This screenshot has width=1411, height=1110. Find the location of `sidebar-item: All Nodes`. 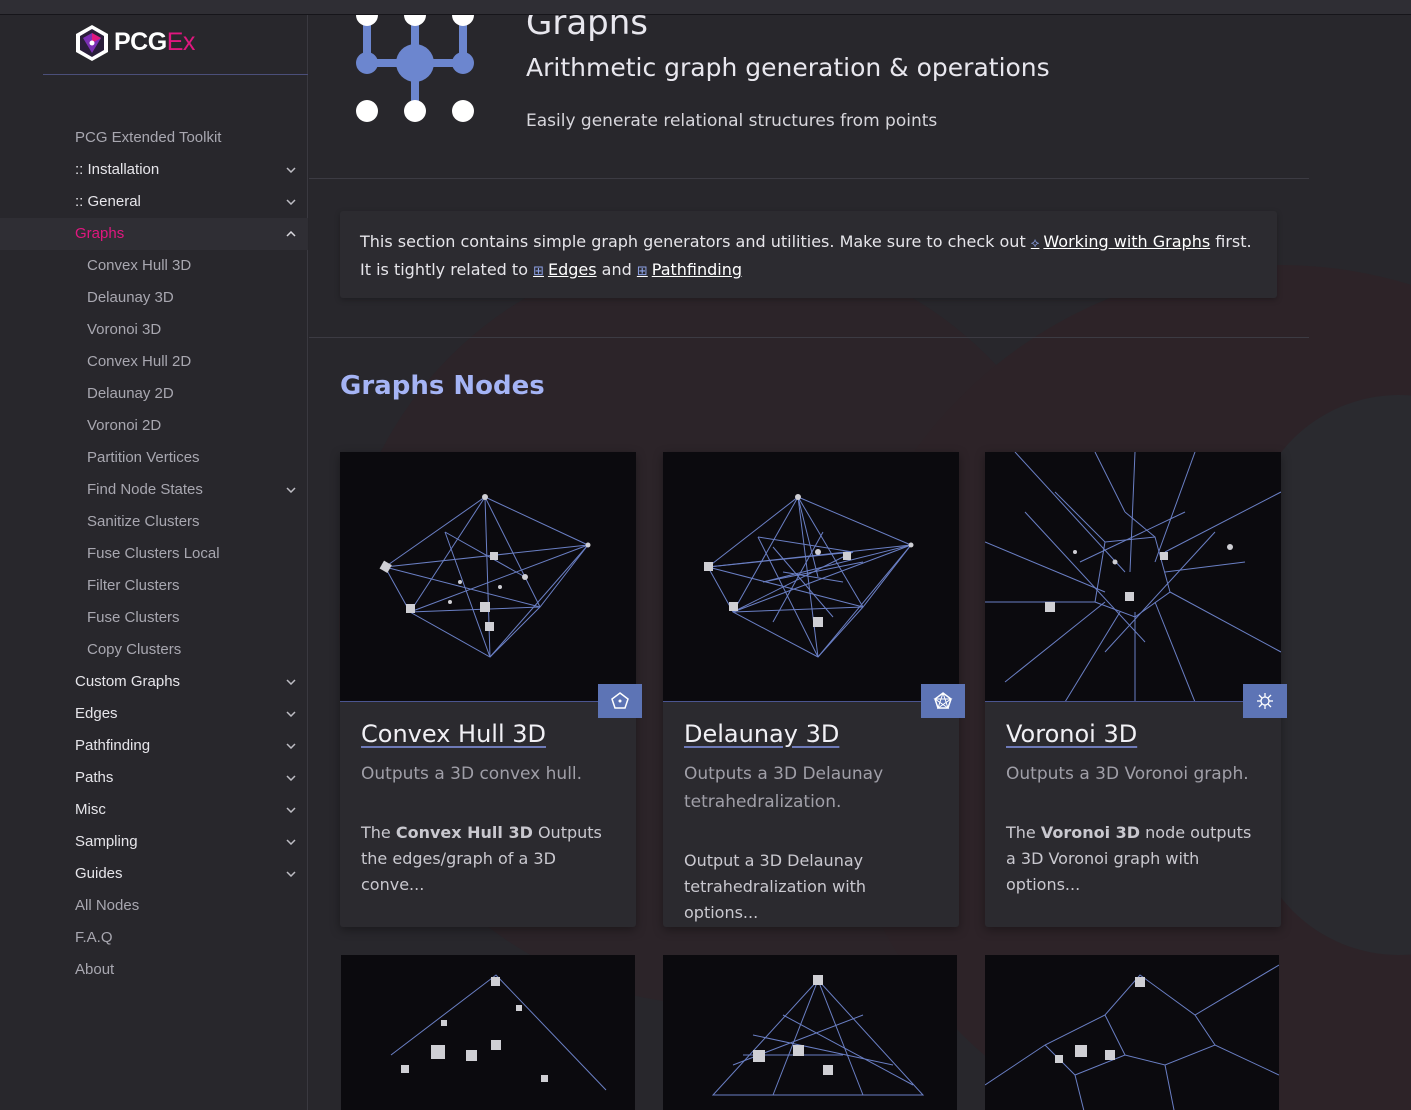

sidebar-item: All Nodes is located at coordinates (154, 906).